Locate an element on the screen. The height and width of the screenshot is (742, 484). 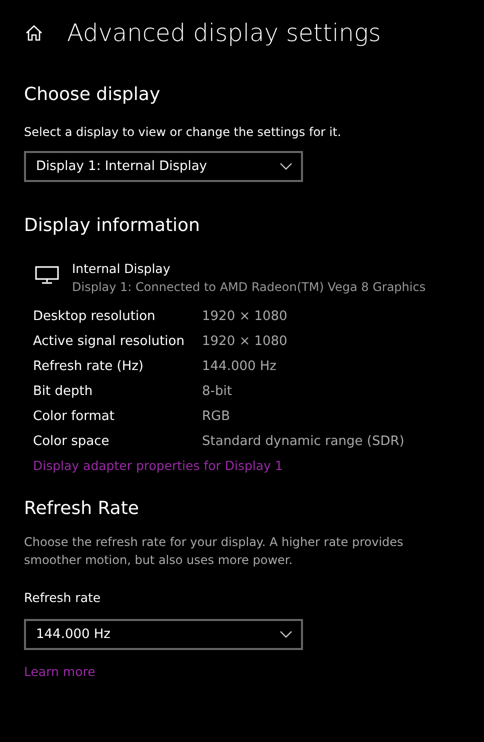
section-heading: Choose display is located at coordinates (92, 95).